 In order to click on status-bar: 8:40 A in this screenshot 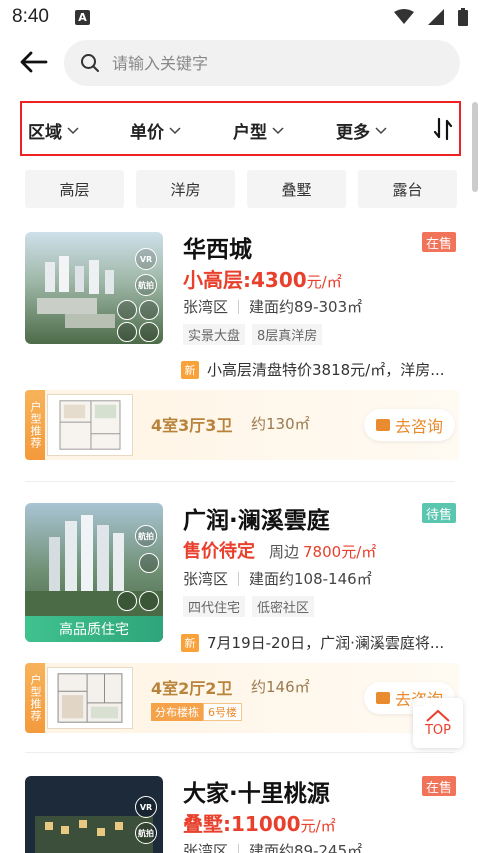, I will do `click(240, 17)`.